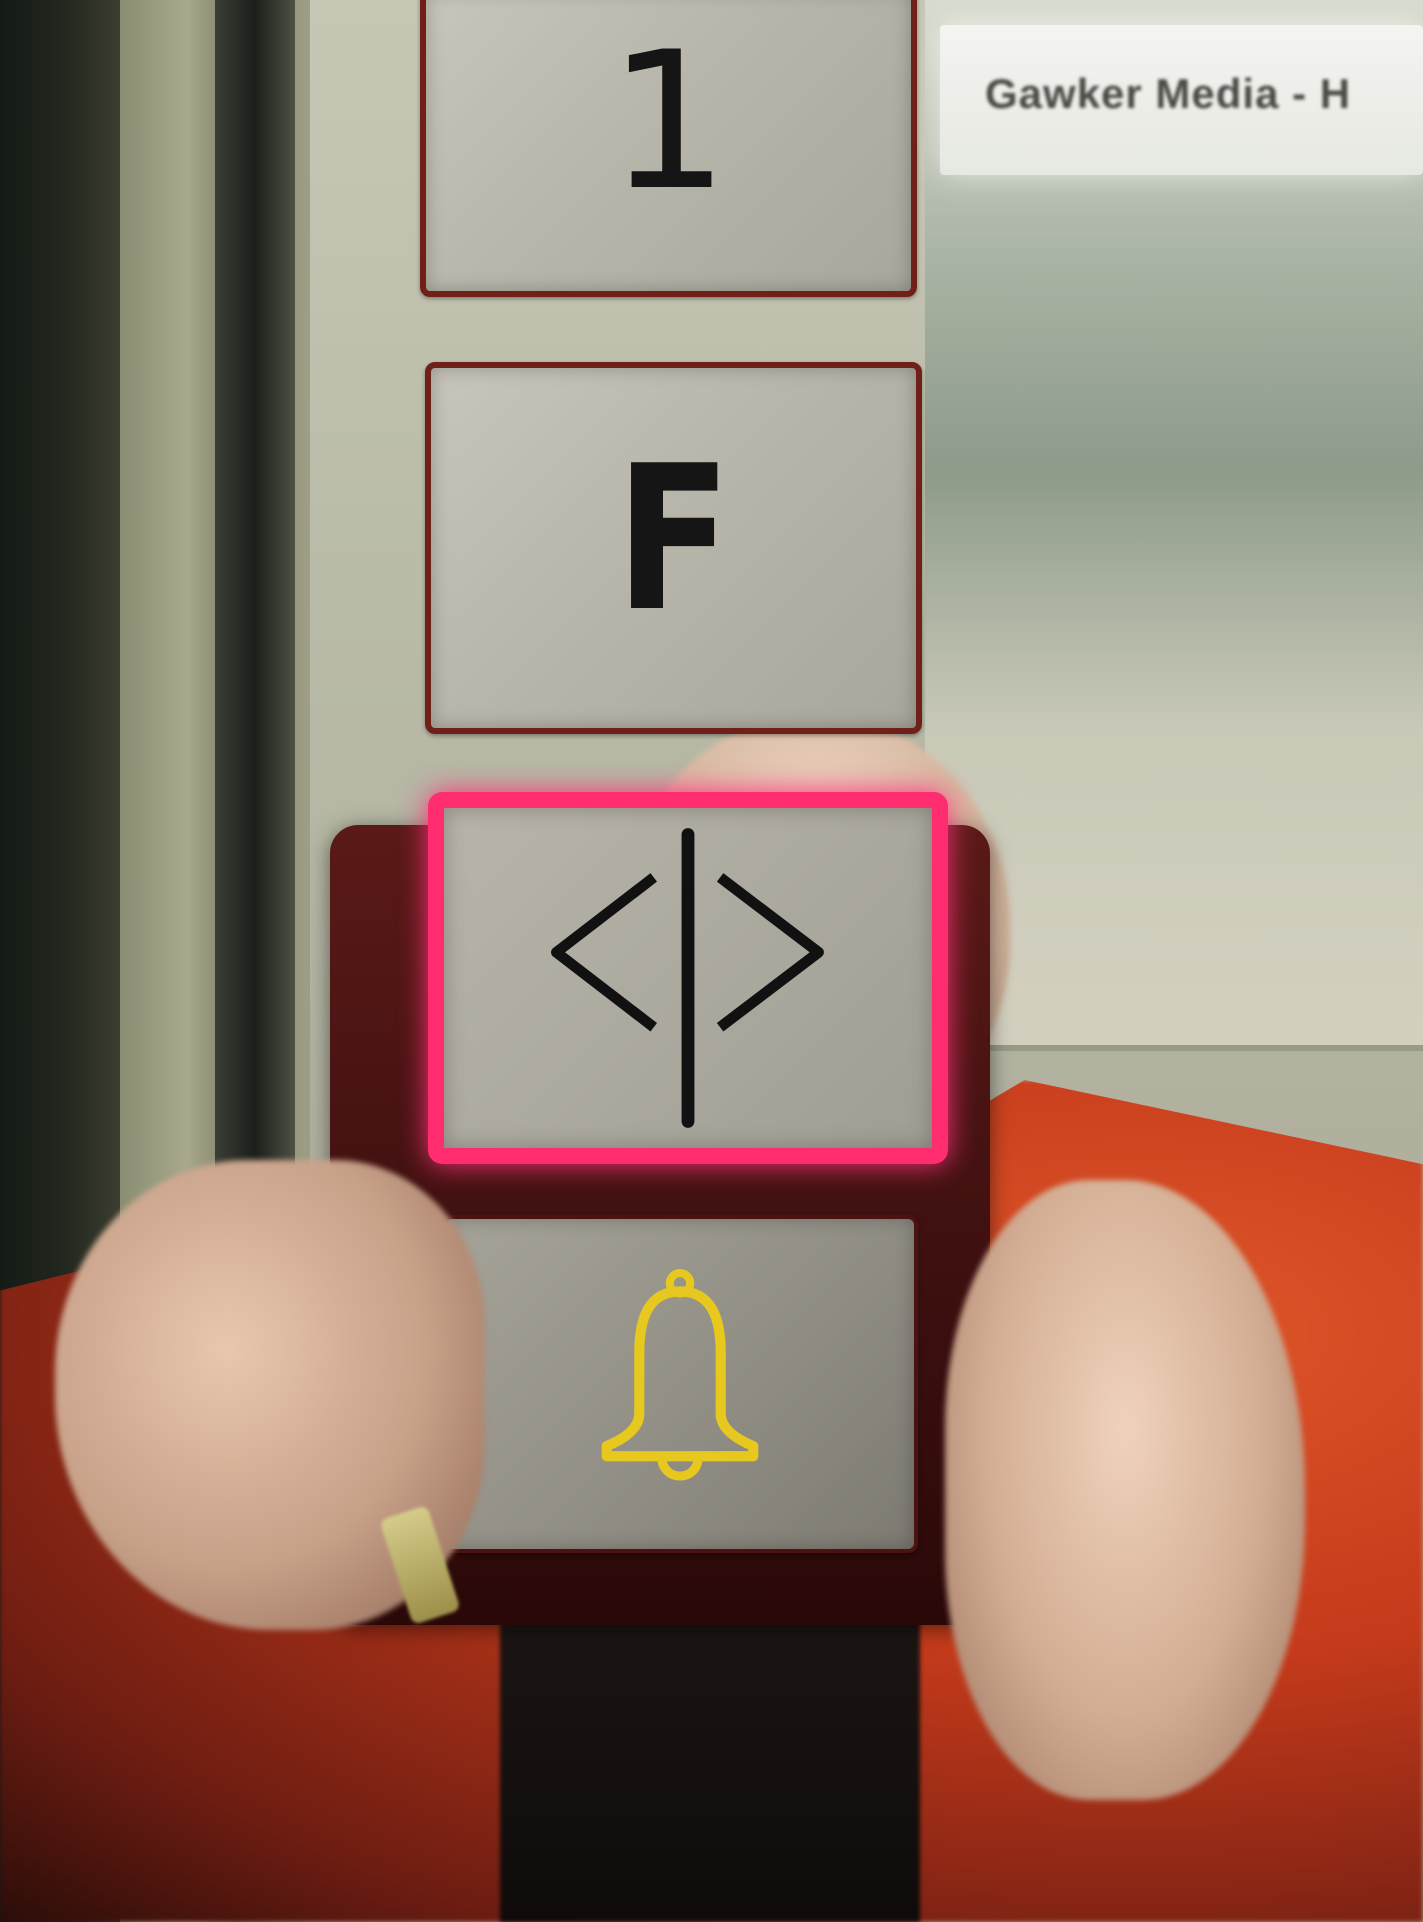 The image size is (1423, 1922). What do you see at coordinates (673, 539) in the screenshot?
I see `floor-f-label: F` at bounding box center [673, 539].